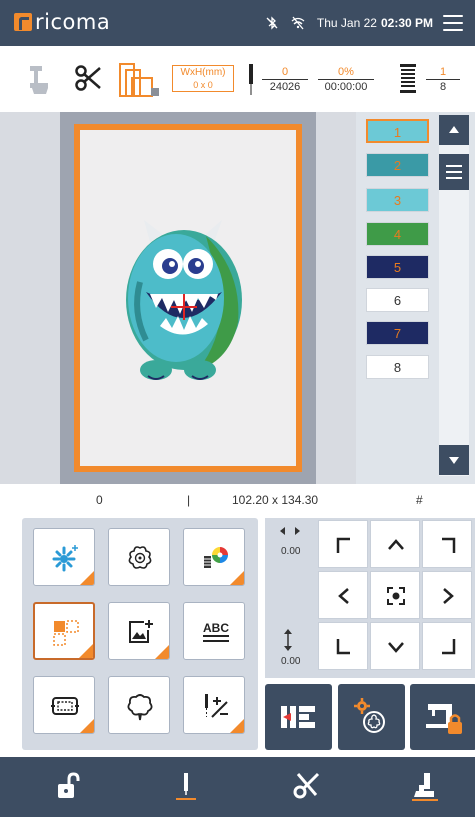 This screenshot has height=817, width=475. I want to click on machine-lock-icon, so click(444, 719).